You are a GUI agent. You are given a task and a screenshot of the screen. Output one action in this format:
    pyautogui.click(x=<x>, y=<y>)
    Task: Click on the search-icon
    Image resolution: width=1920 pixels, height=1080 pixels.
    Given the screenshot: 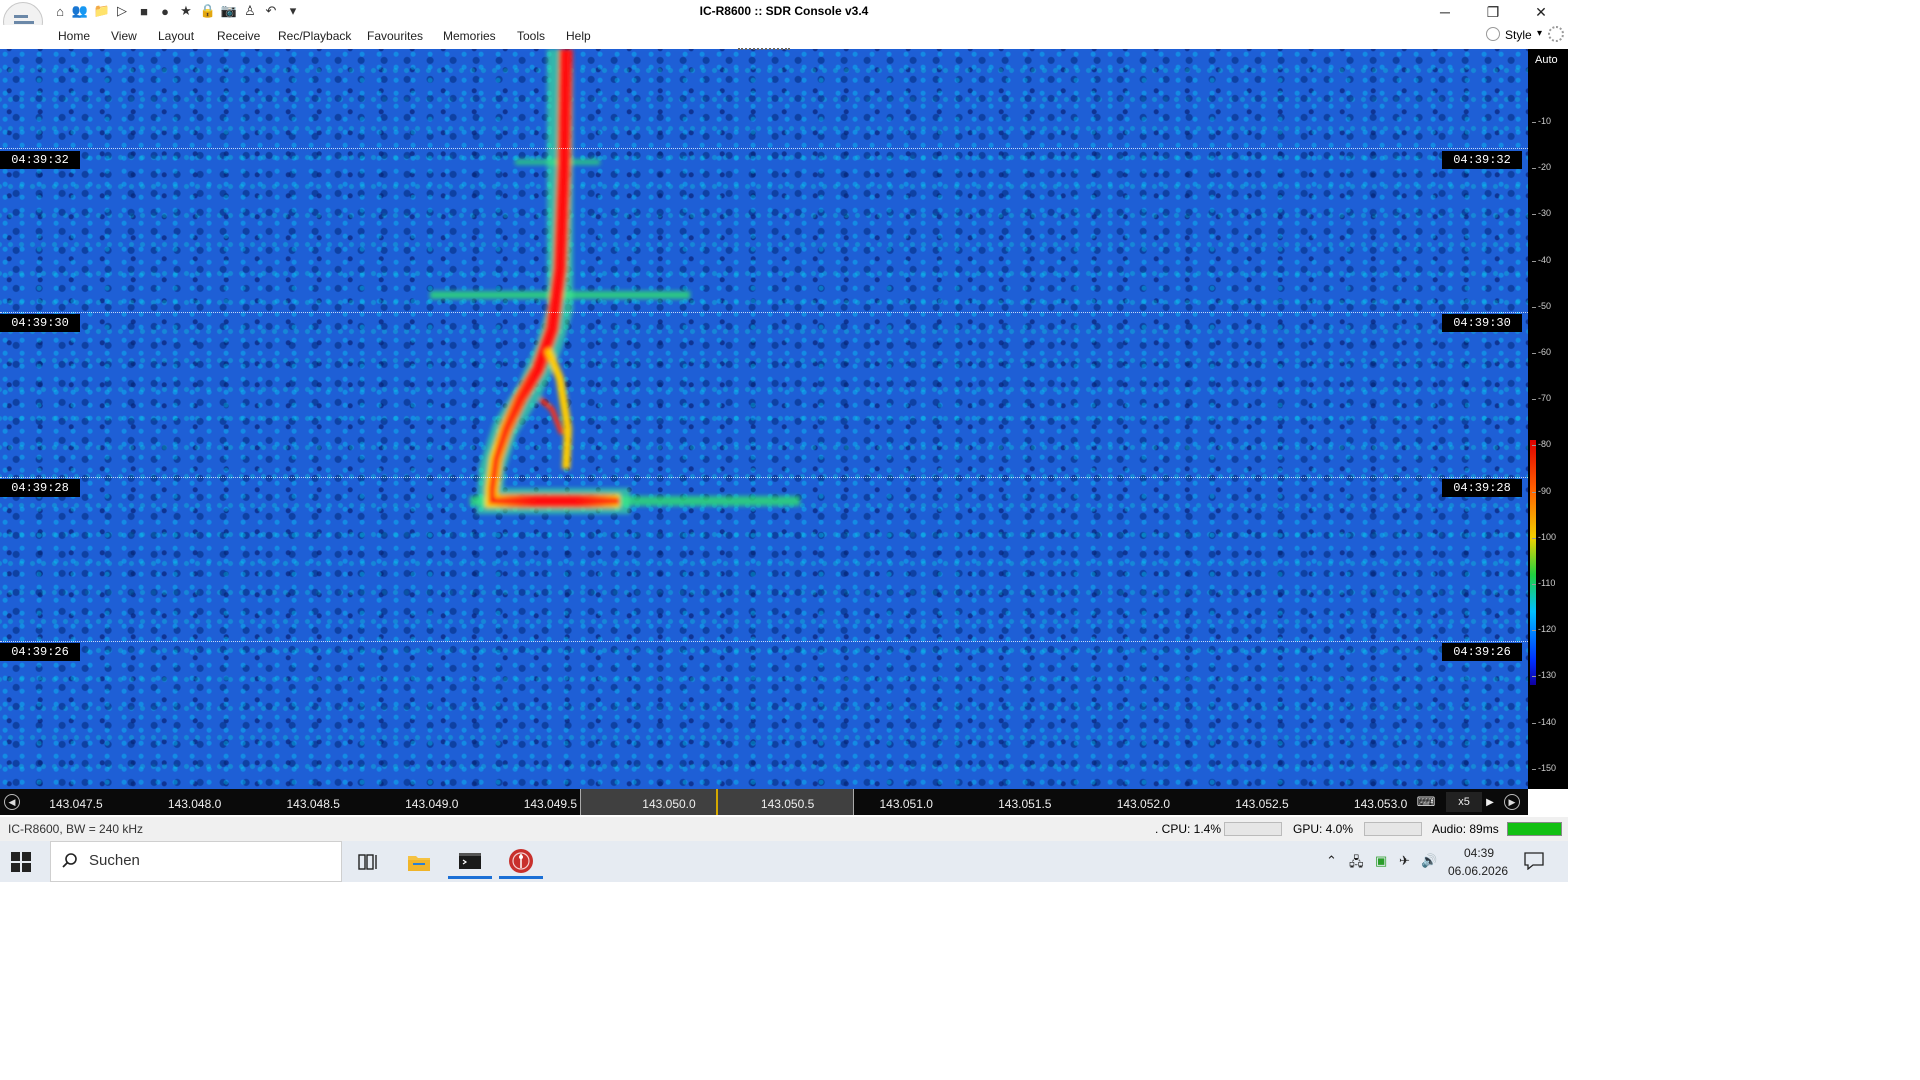 What is the action you would take?
    pyautogui.click(x=69, y=860)
    